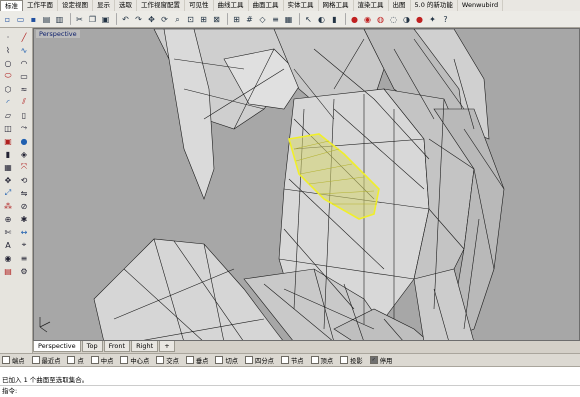  I want to click on osnap-option: 停用, so click(380, 360).